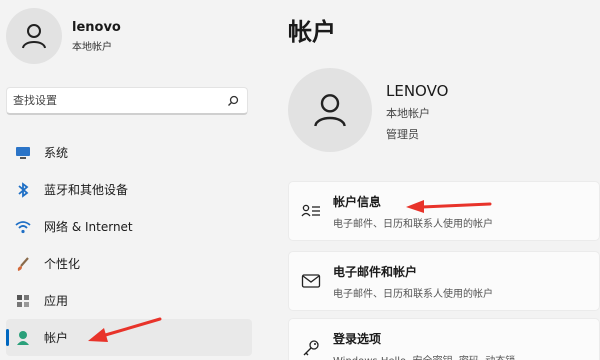  What do you see at coordinates (129, 337) in the screenshot?
I see `sidebar-item-accounts: 帐户` at bounding box center [129, 337].